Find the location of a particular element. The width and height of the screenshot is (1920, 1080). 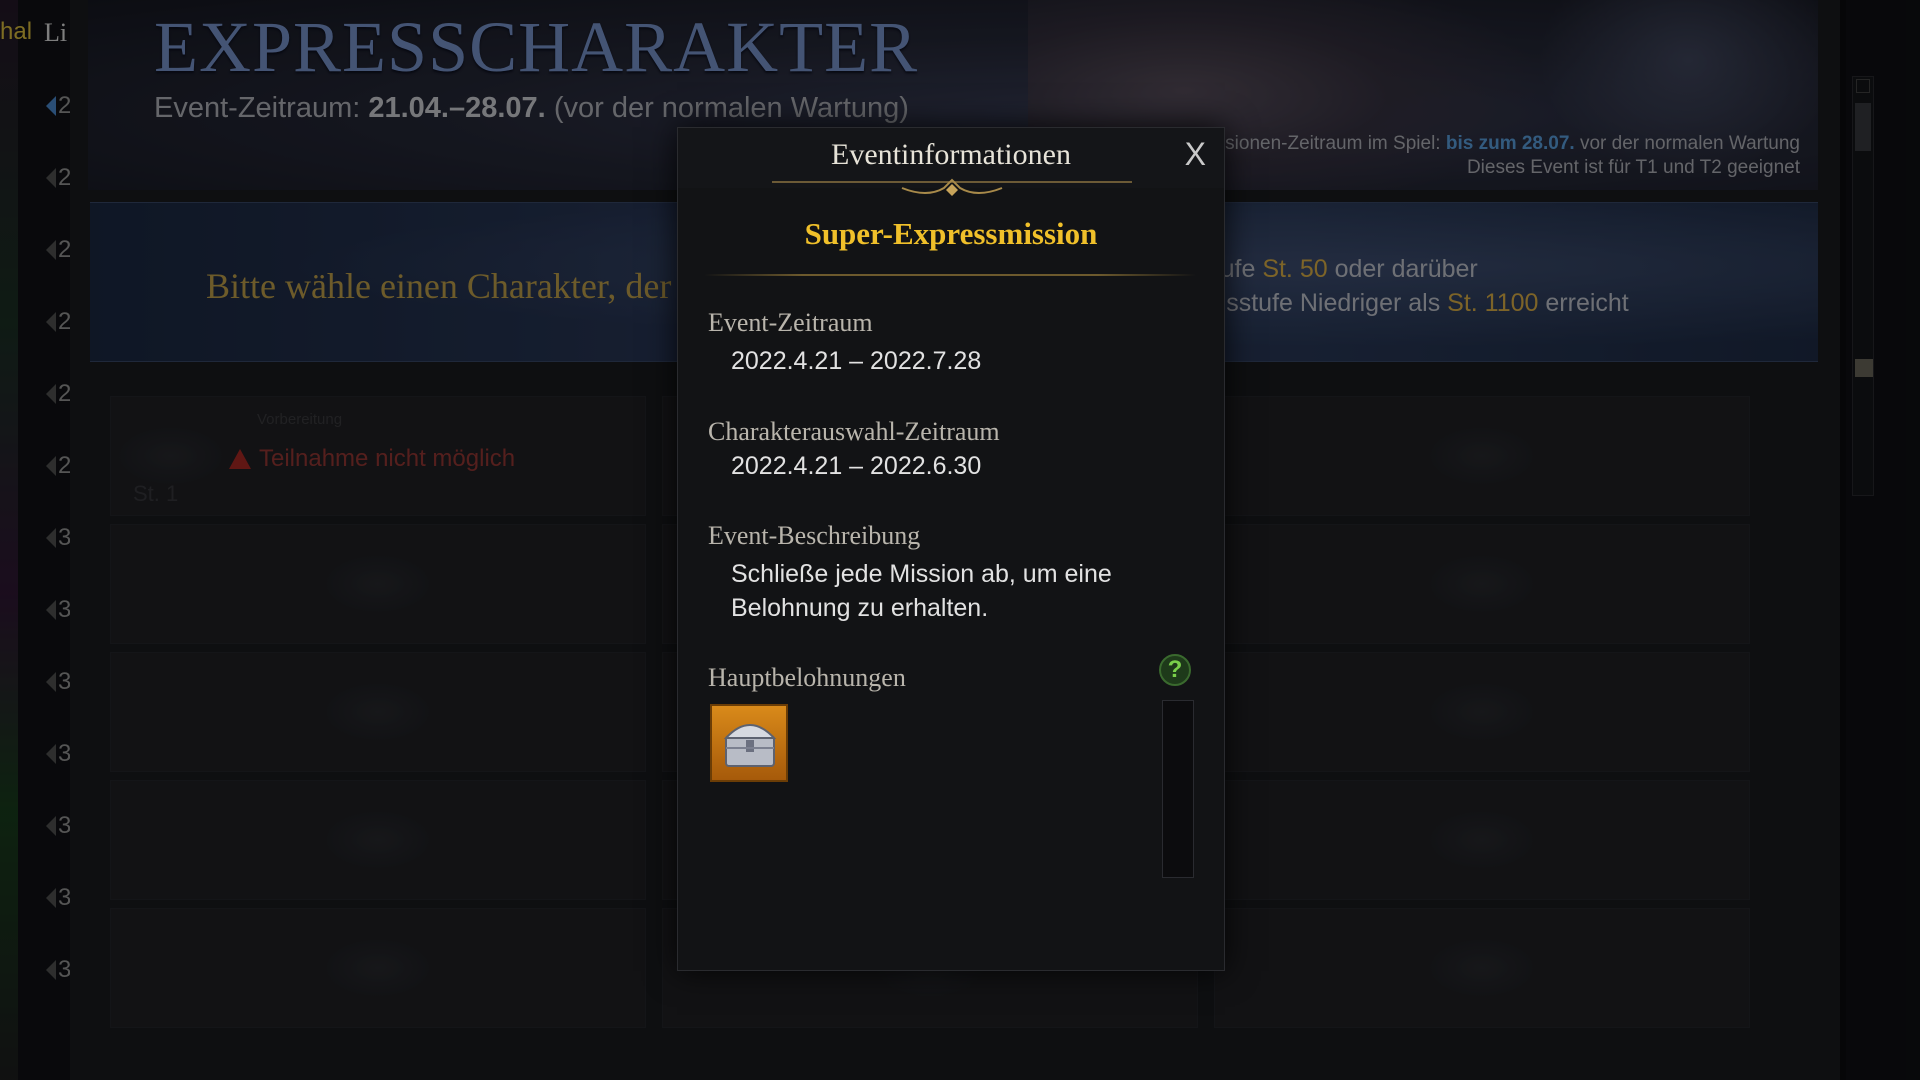

reward-item-slot is located at coordinates (749, 743).